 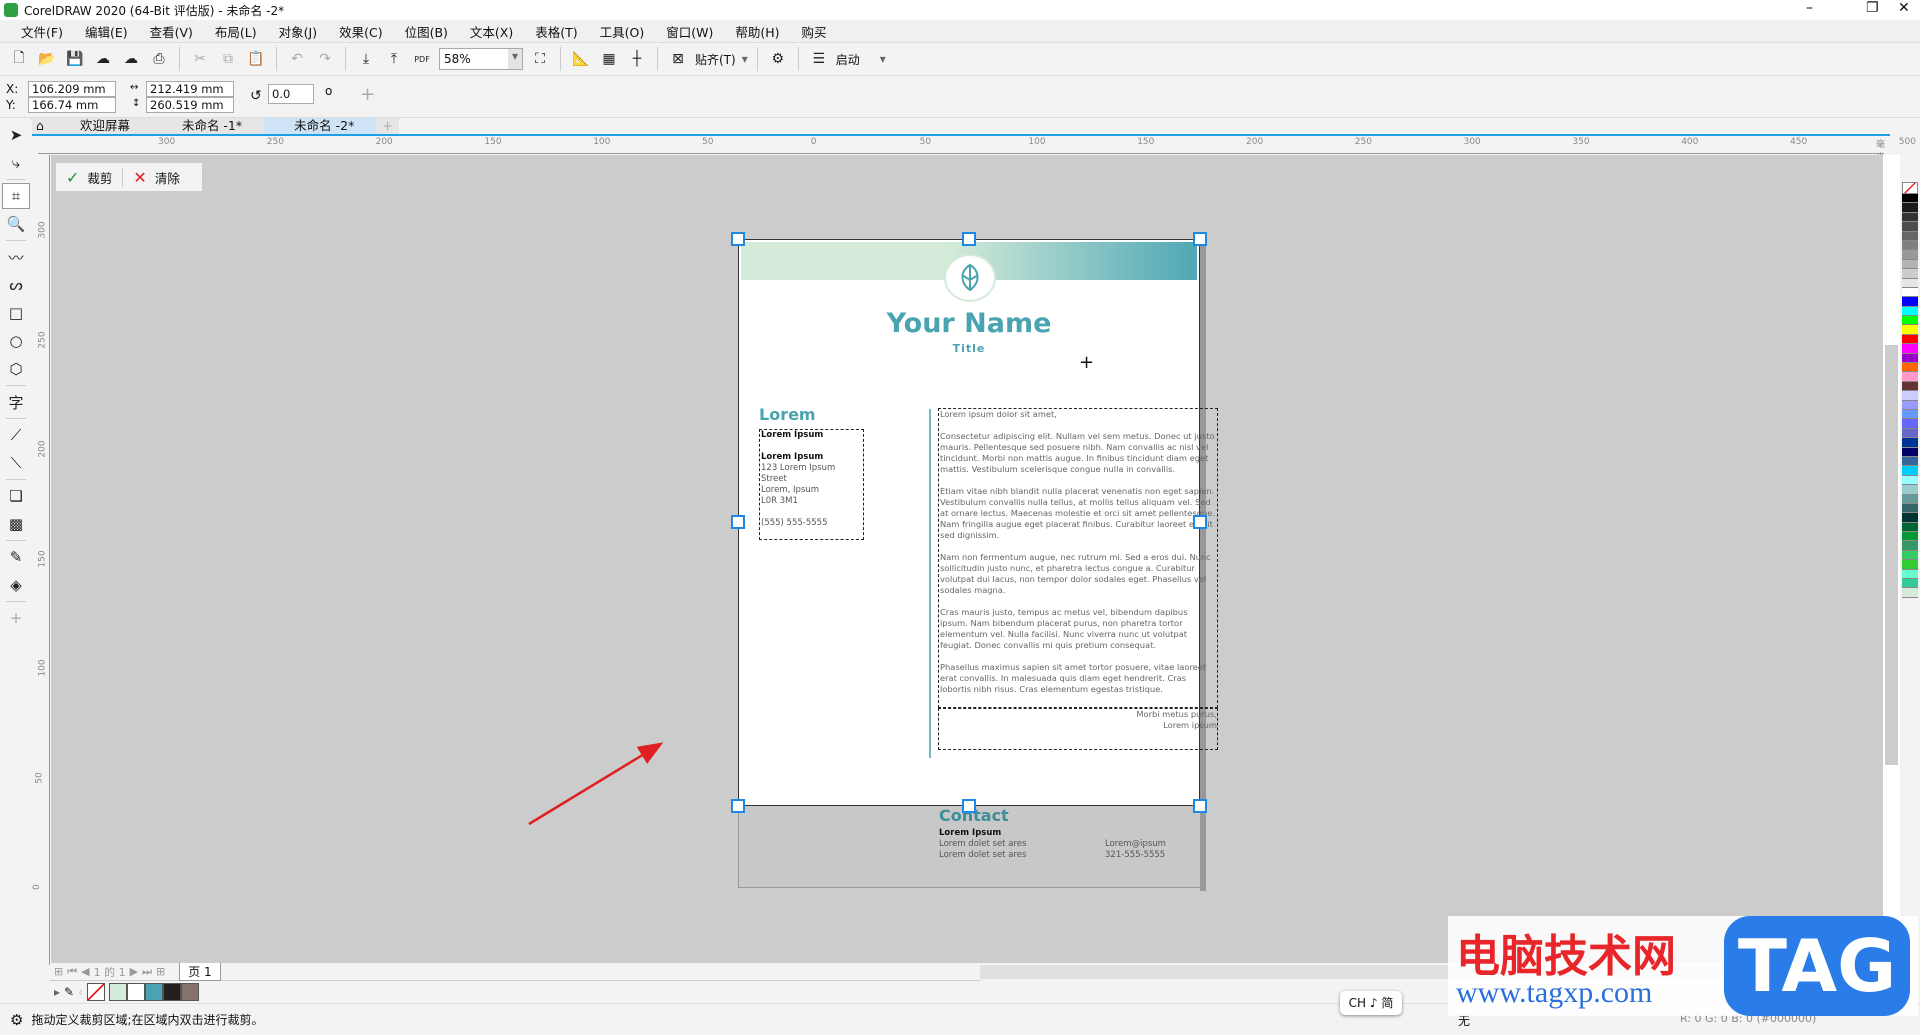 What do you see at coordinates (16, 369) in the screenshot?
I see `polygon-tool-icon: ⬡` at bounding box center [16, 369].